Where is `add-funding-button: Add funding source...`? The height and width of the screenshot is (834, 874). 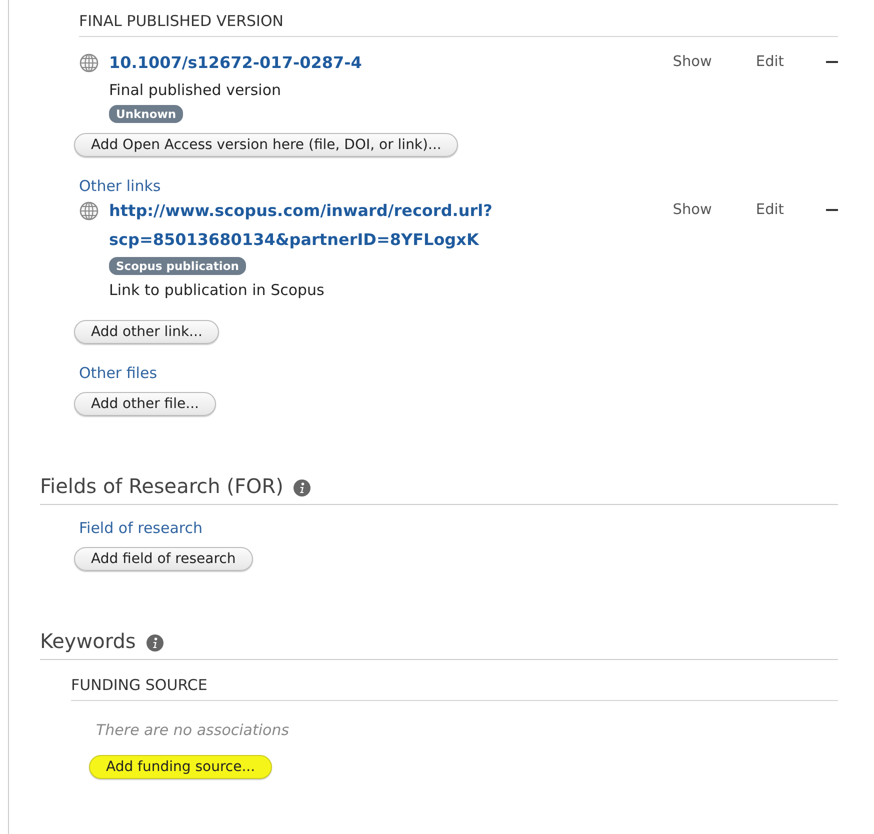
add-funding-button: Add funding source... is located at coordinates (180, 767).